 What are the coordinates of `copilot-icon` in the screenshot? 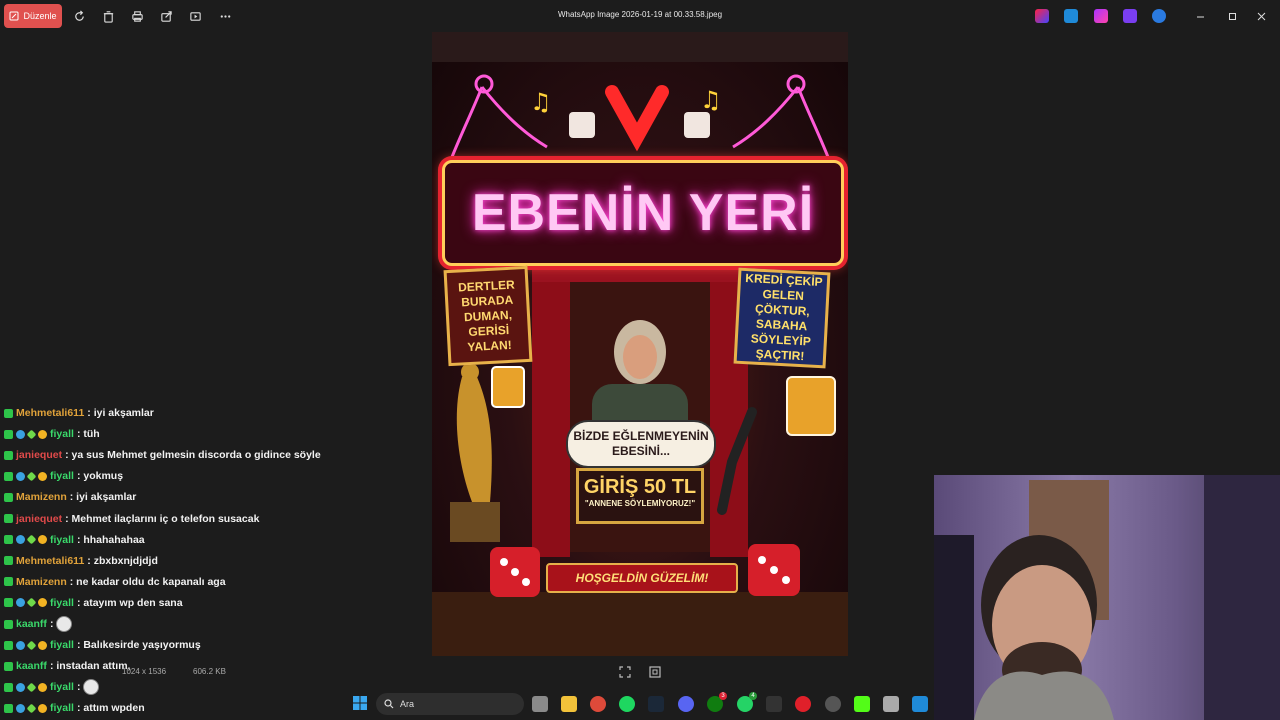 It's located at (1042, 16).